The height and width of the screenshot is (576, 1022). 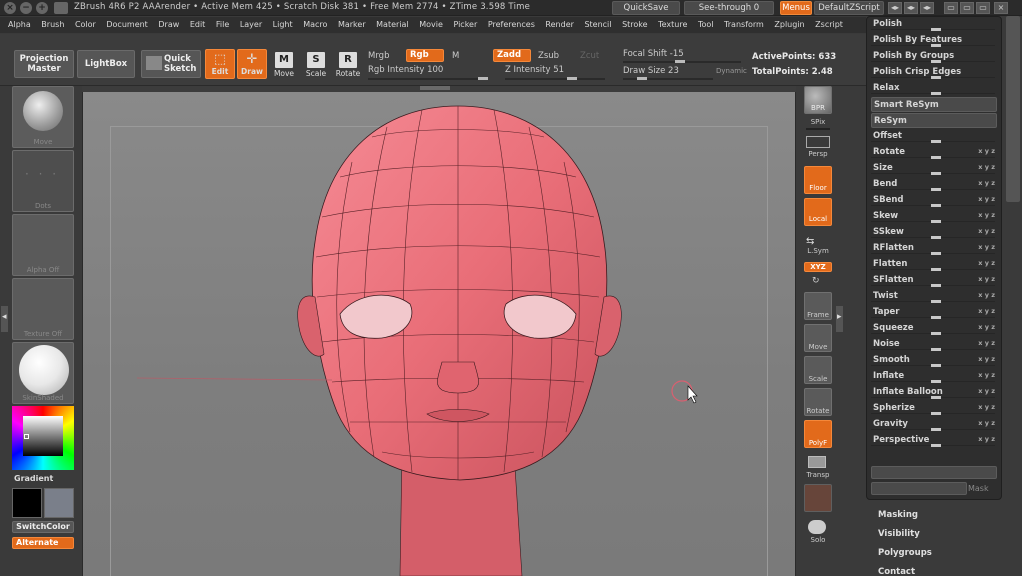 I want to click on rgb-intensity-slider: Rgb Intensity 100, so click(x=405, y=70).